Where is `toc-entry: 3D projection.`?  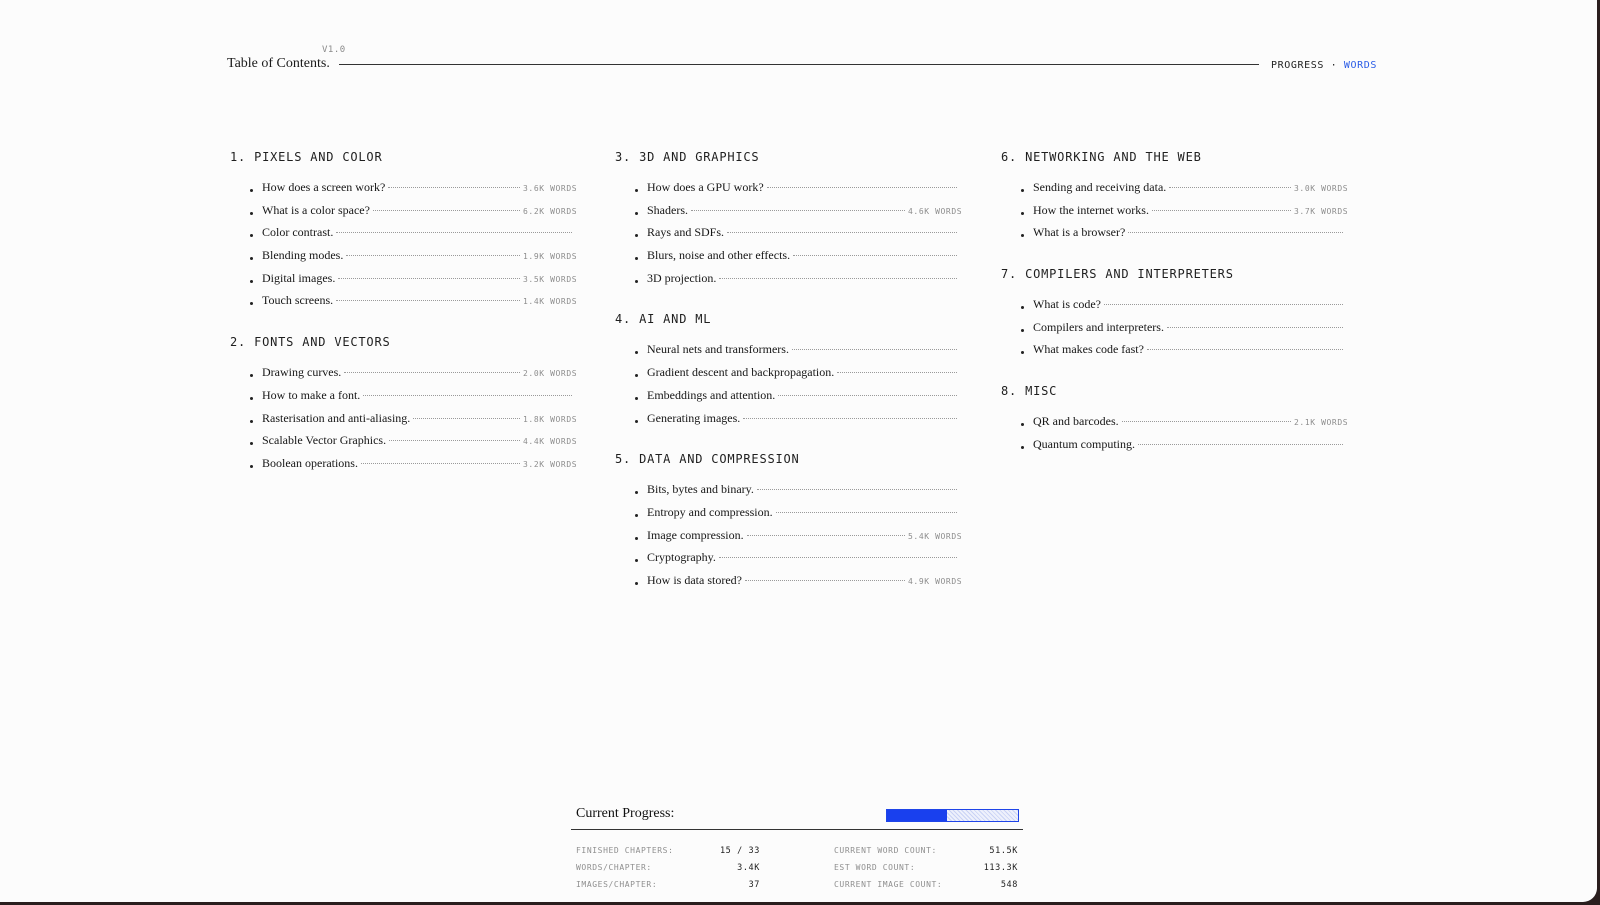
toc-entry: 3D projection. is located at coordinates (787, 282).